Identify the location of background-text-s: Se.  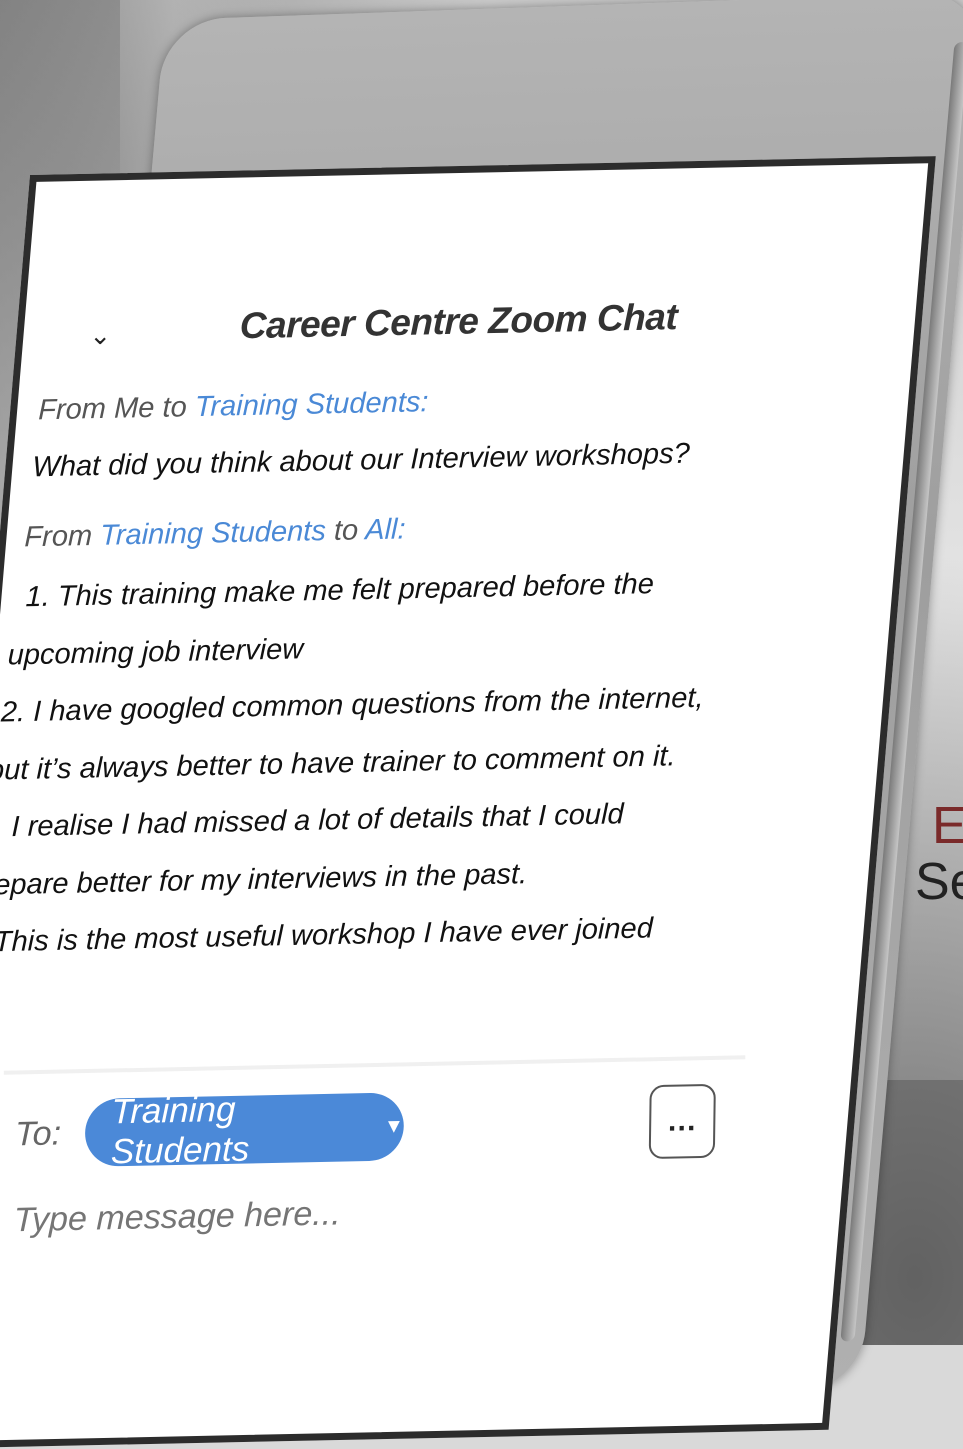
(939, 882).